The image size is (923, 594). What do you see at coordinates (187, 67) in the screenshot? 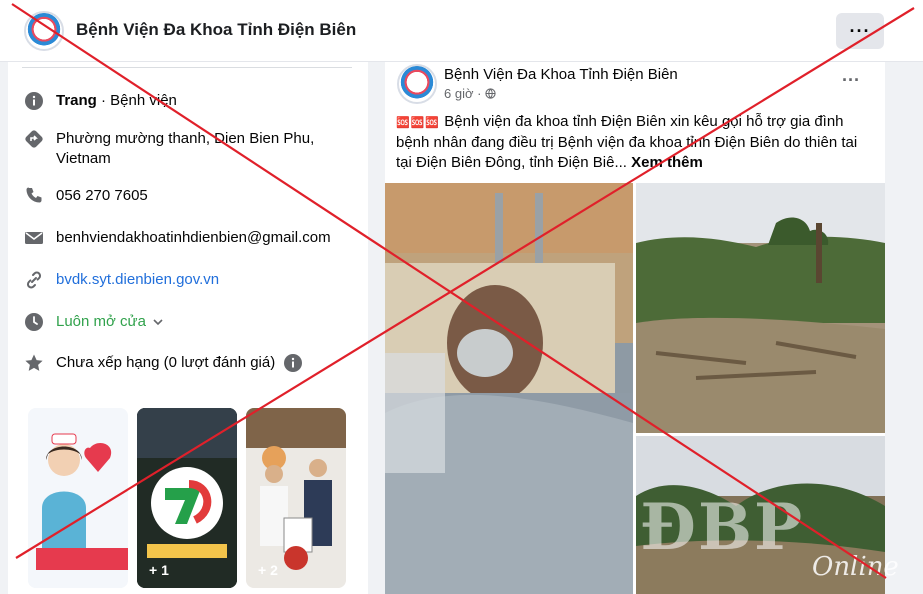
I see `divider` at bounding box center [187, 67].